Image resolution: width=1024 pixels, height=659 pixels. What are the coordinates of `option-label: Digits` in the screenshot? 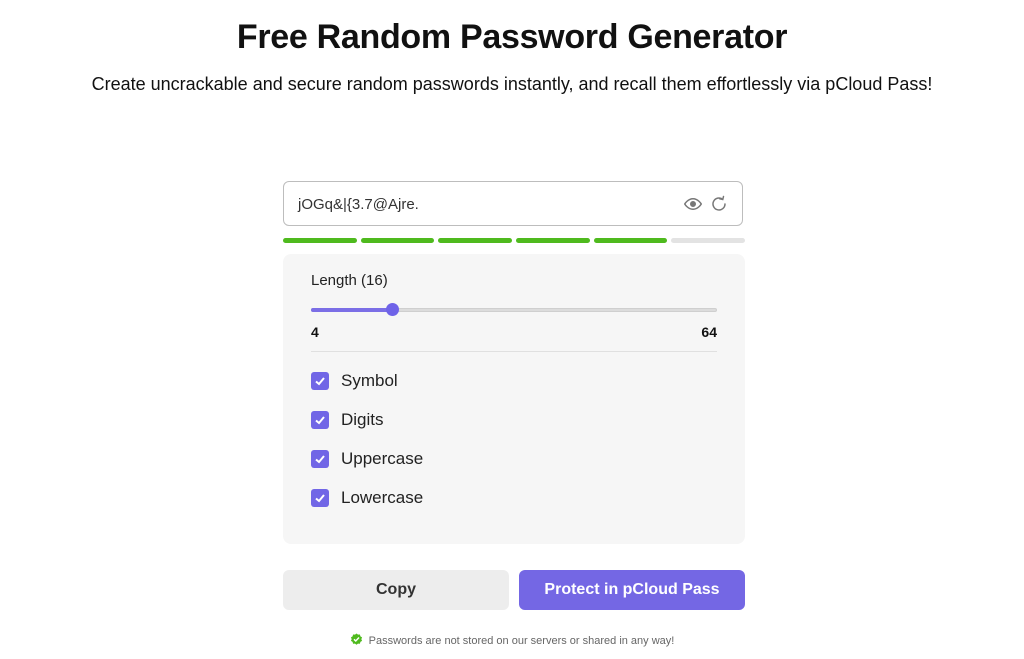 It's located at (362, 419).